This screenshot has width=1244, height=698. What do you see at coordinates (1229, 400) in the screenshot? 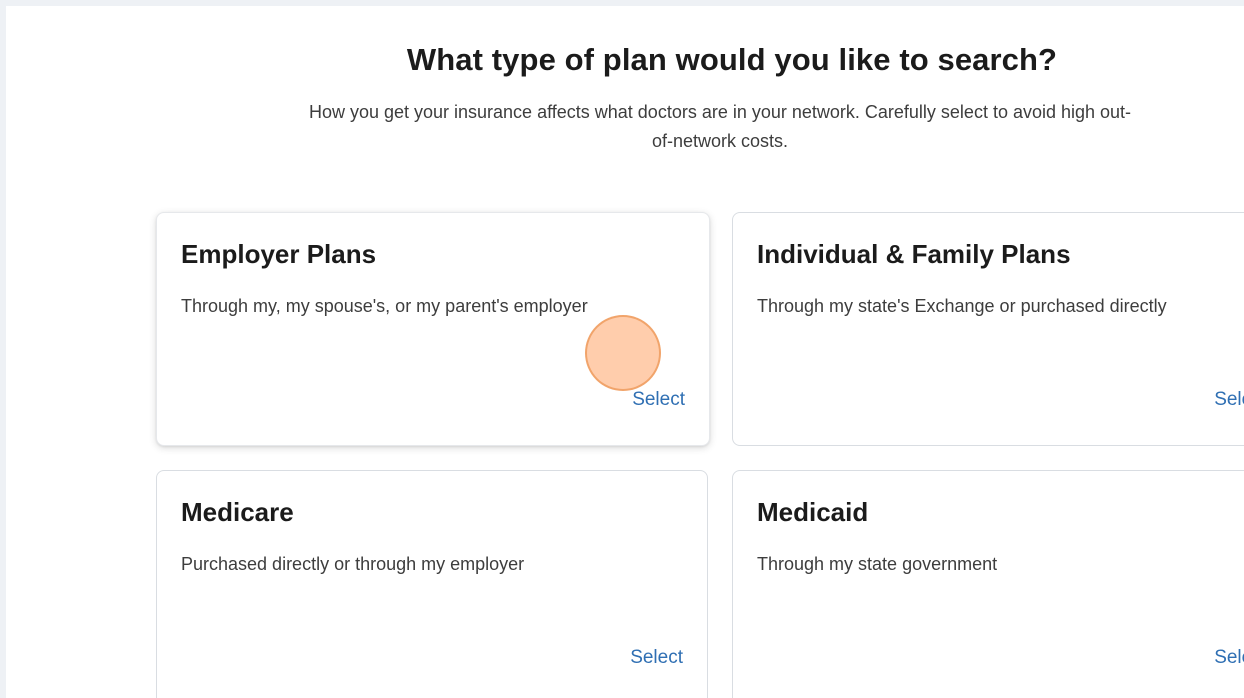
I see `select-individual-family-plans-button: Select` at bounding box center [1229, 400].